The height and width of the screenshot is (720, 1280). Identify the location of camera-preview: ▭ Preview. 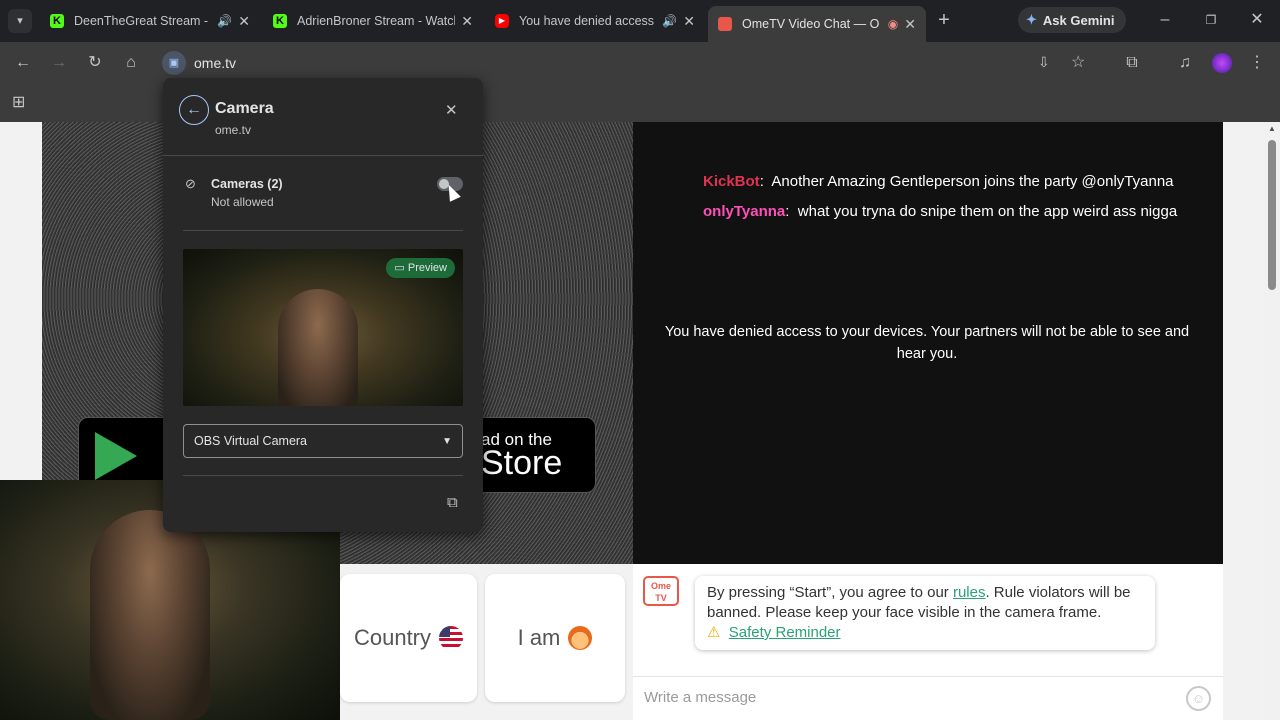
(323, 327).